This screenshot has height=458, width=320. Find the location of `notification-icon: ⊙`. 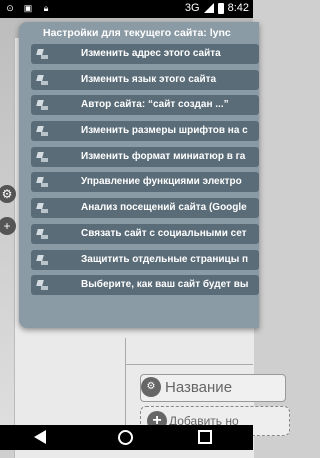

notification-icon: ⊙ is located at coordinates (10, 8).